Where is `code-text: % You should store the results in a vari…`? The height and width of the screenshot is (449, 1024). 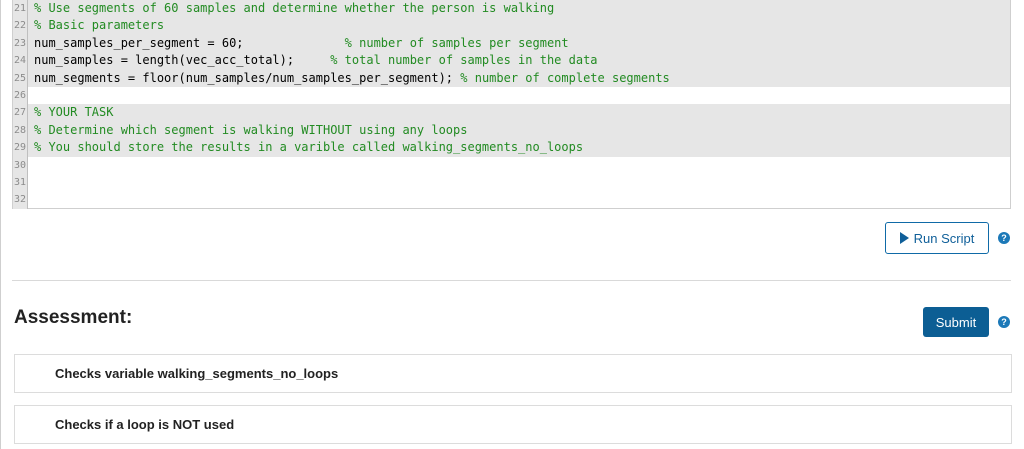
code-text: % You should store the results in a vari… is located at coordinates (308, 147).